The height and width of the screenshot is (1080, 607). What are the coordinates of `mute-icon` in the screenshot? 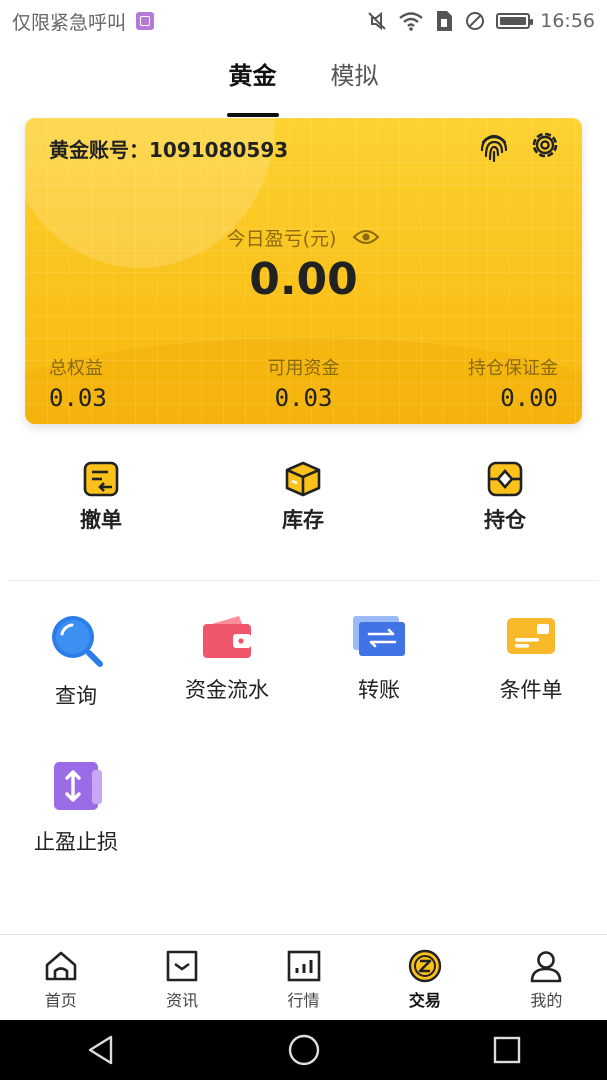 It's located at (377, 21).